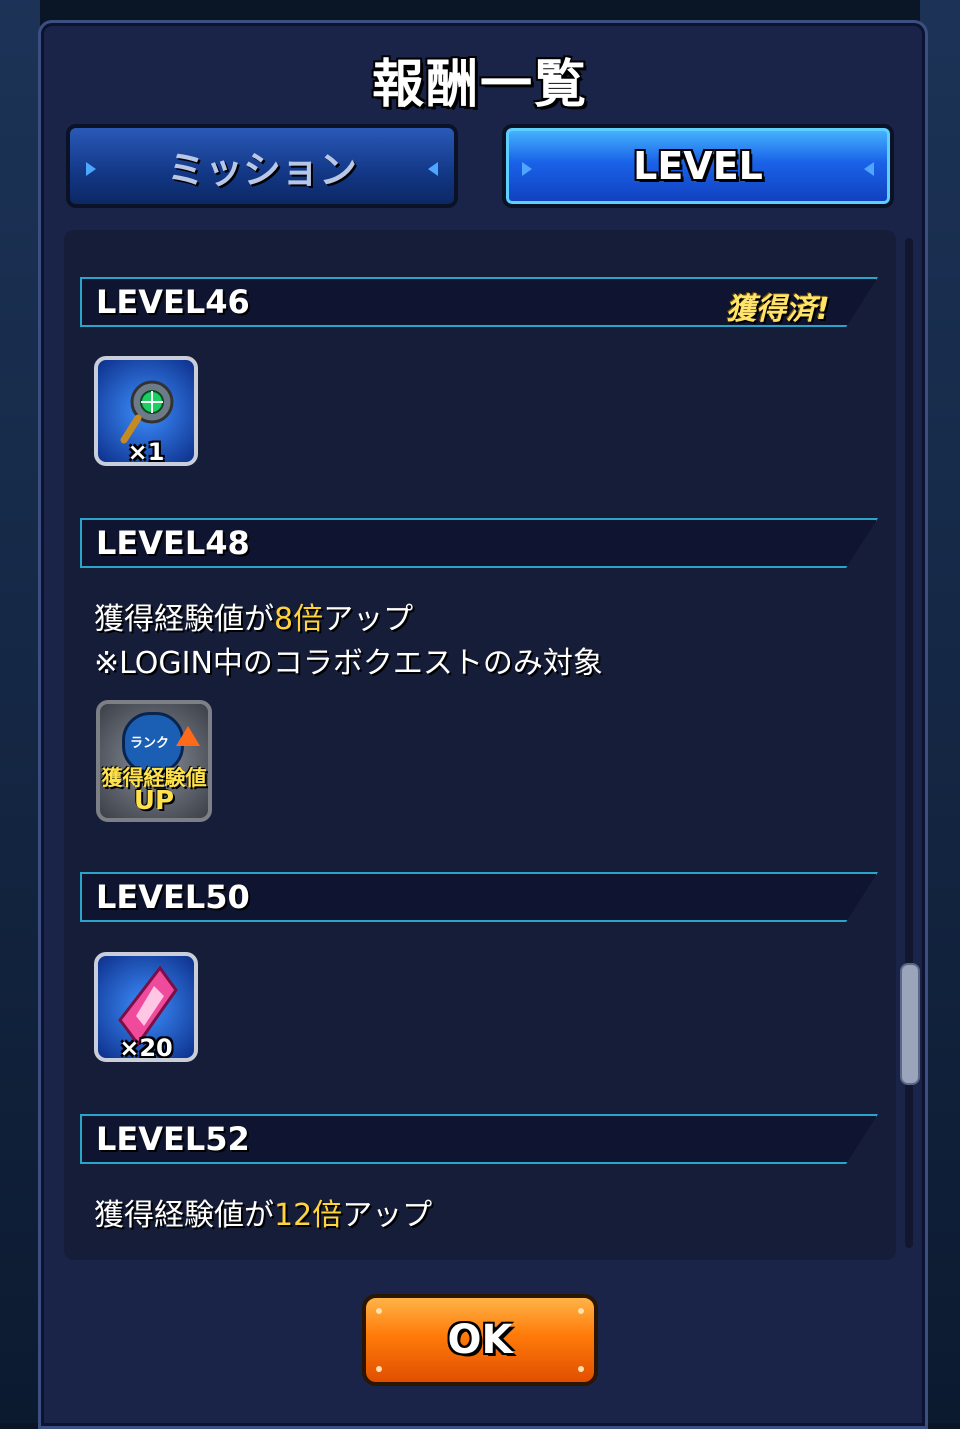 Image resolution: width=960 pixels, height=1429 pixels. Describe the element at coordinates (910, 1024) in the screenshot. I see `scrollbar-thumb` at that location.